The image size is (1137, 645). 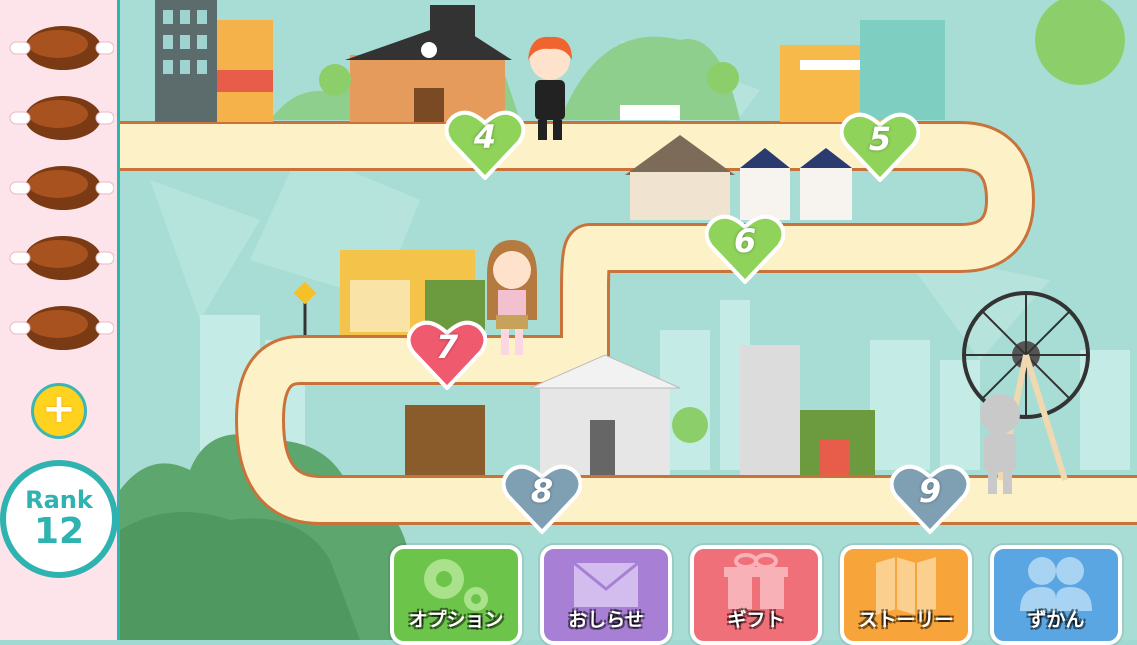 What do you see at coordinates (542, 491) in the screenshot?
I see `stage-number: 8` at bounding box center [542, 491].